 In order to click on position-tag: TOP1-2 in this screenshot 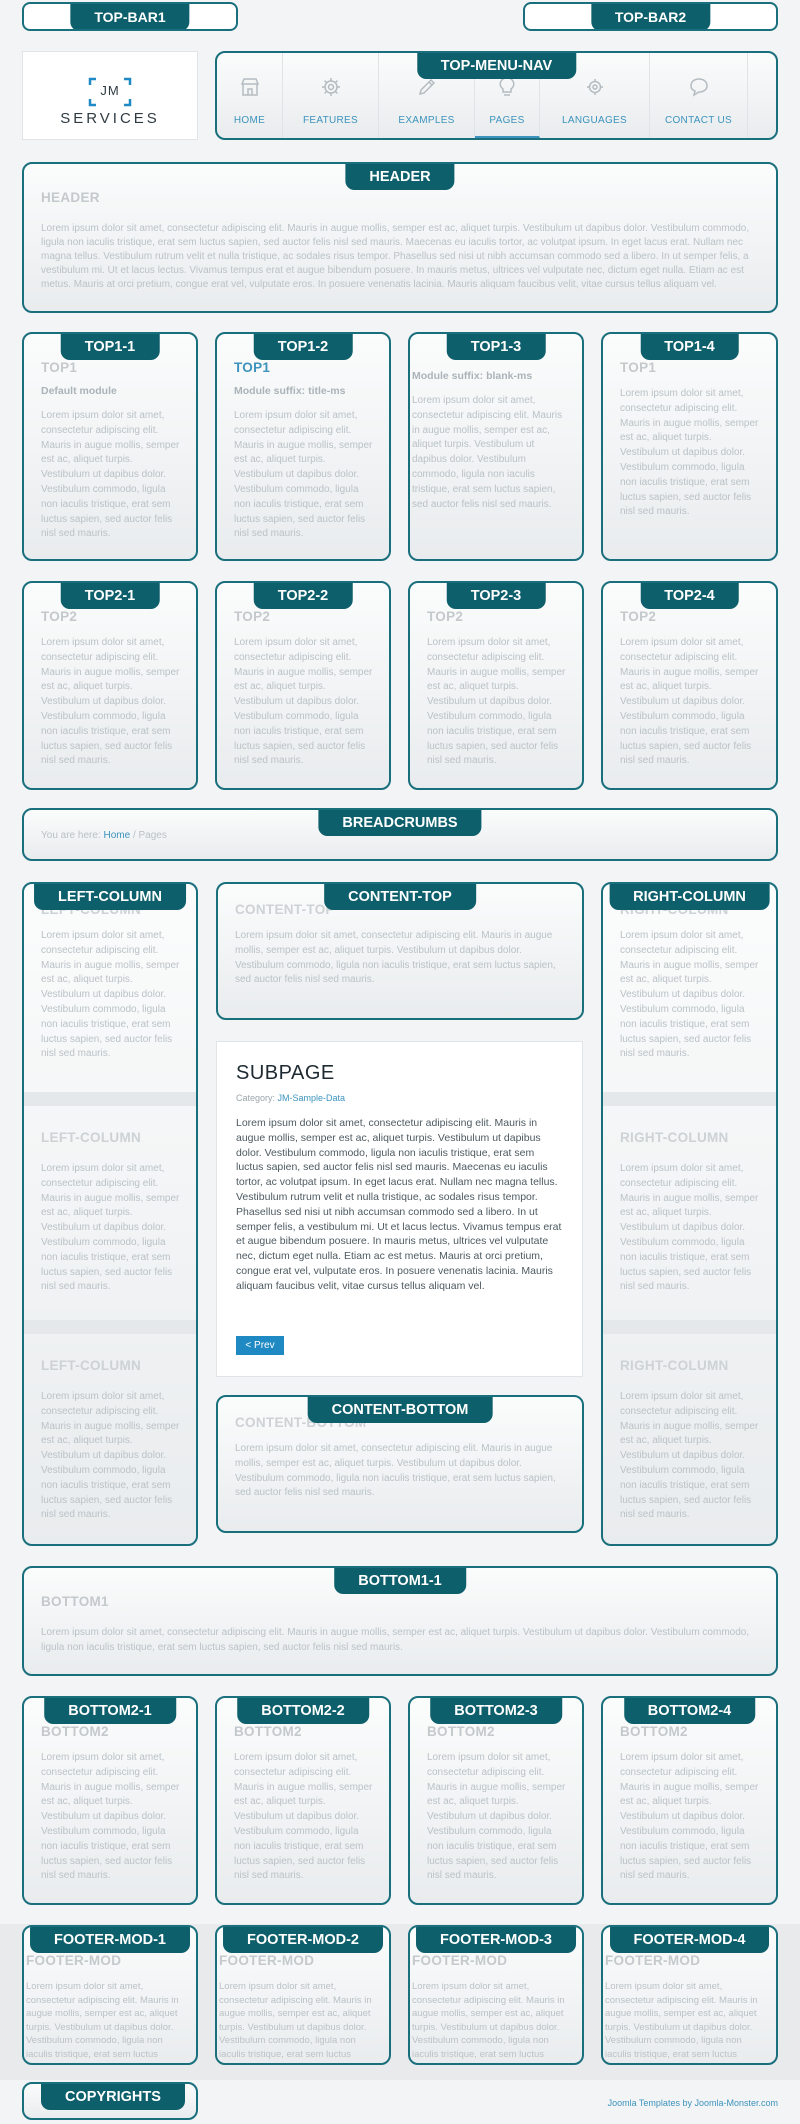, I will do `click(303, 347)`.